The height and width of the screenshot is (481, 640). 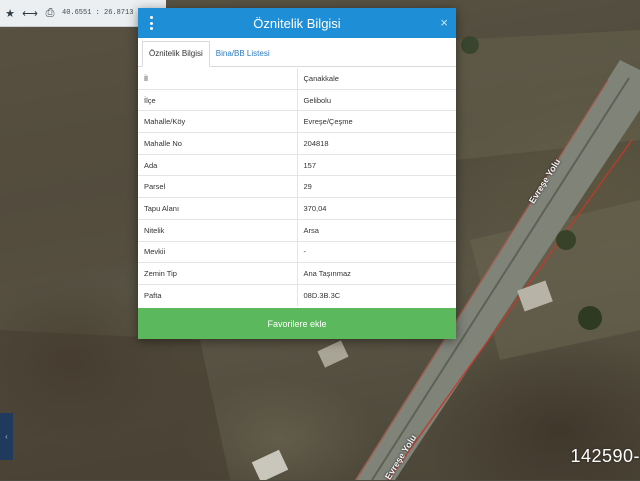 I want to click on table-row: İl Çanakkale, so click(x=297, y=79).